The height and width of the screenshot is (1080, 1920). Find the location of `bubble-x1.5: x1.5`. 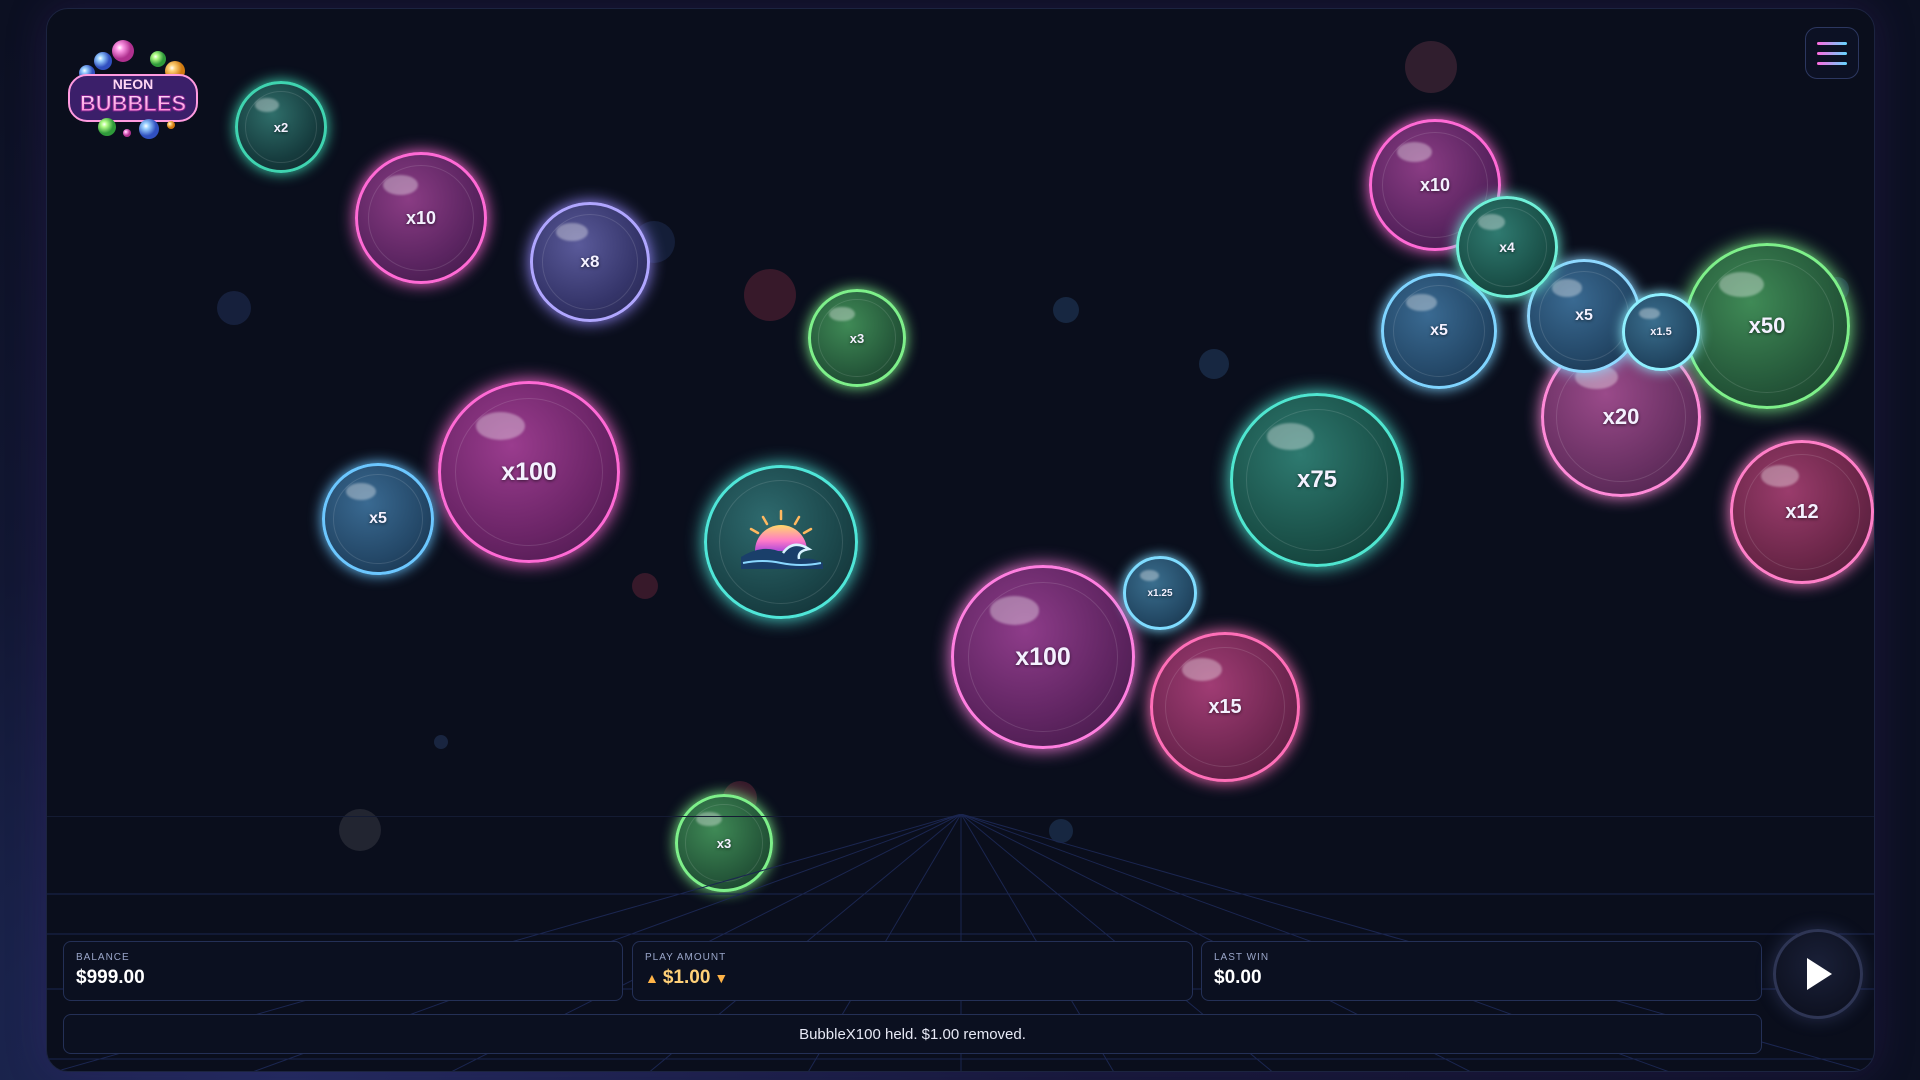

bubble-x1.5: x1.5 is located at coordinates (1661, 332).